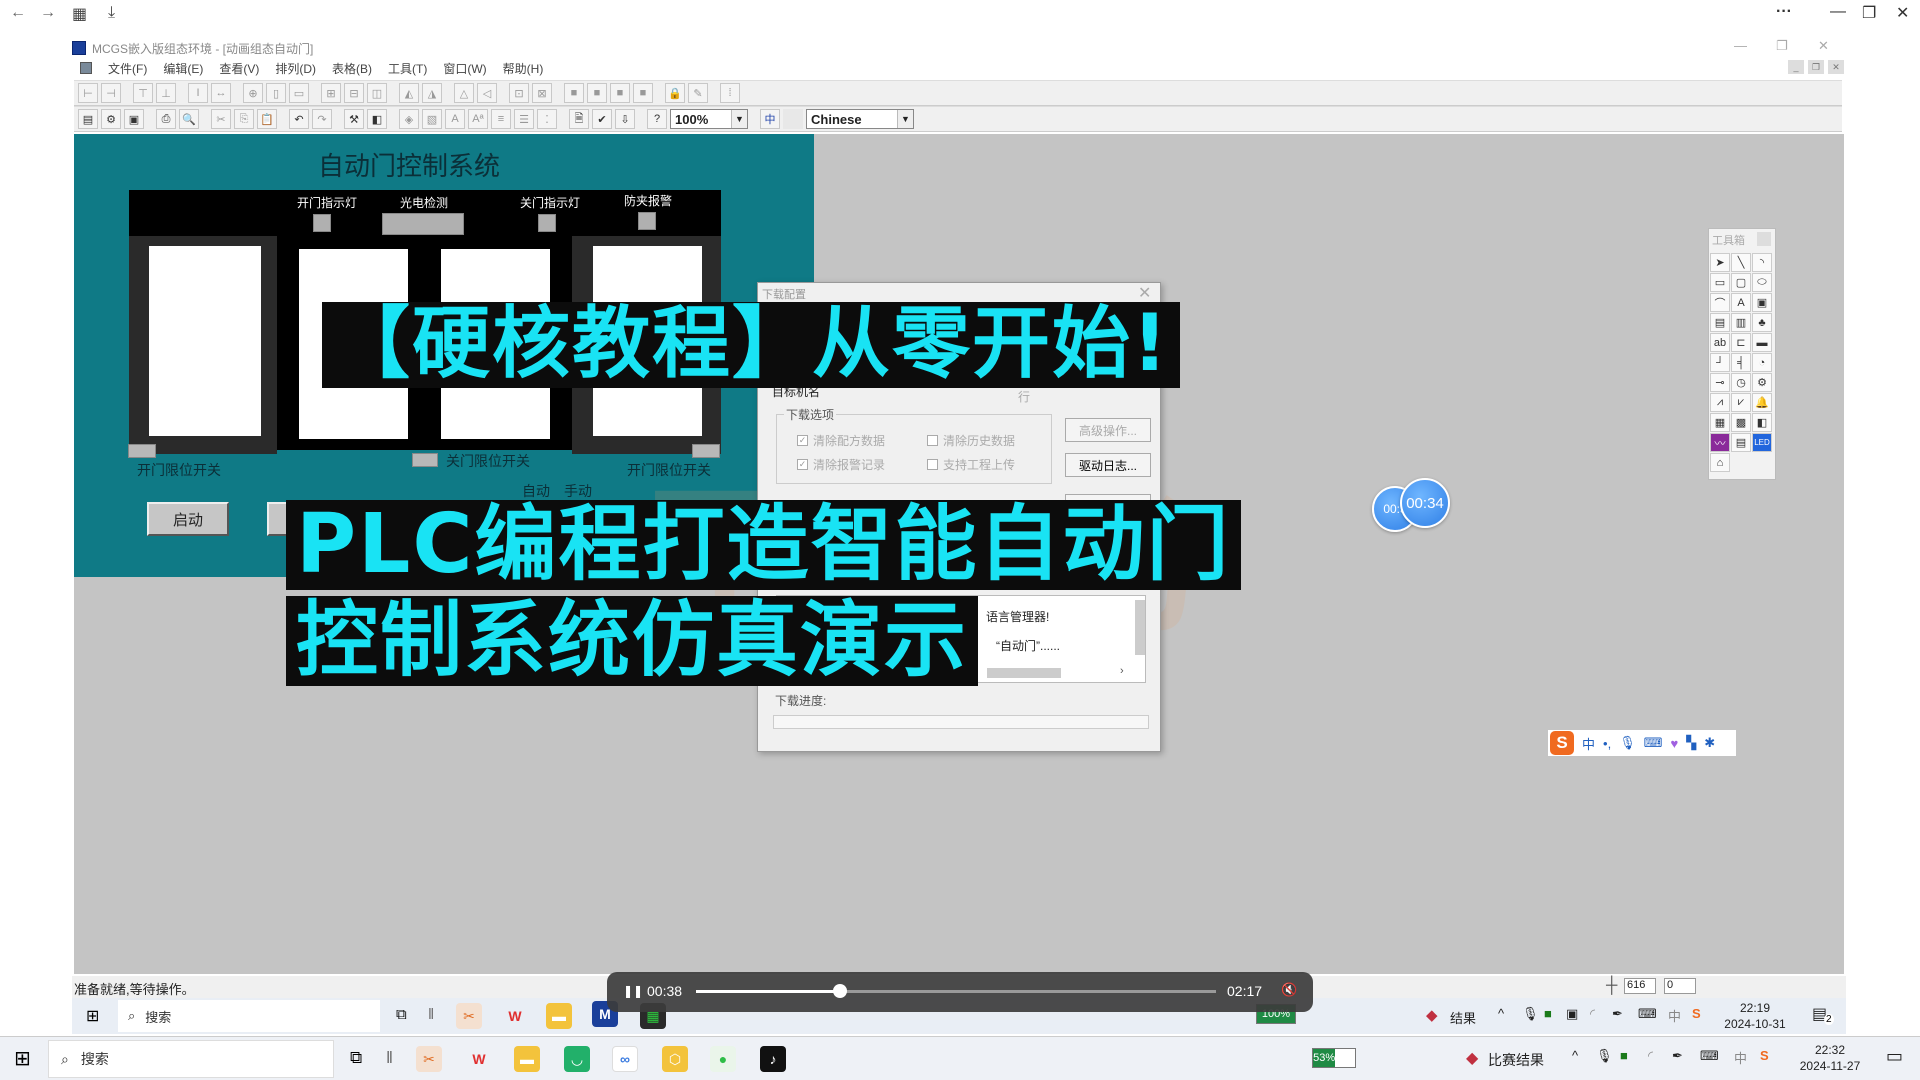 The width and height of the screenshot is (1920, 1080). What do you see at coordinates (625, 119) in the screenshot?
I see `download-config-icon: ⇩` at bounding box center [625, 119].